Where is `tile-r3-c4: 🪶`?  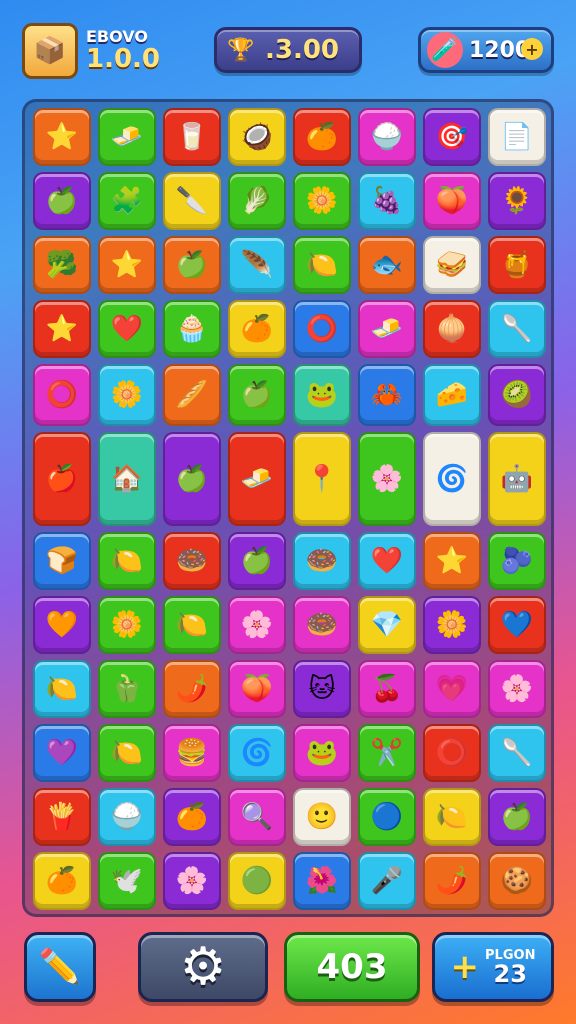
tile-r3-c4: 🪶 is located at coordinates (257, 265).